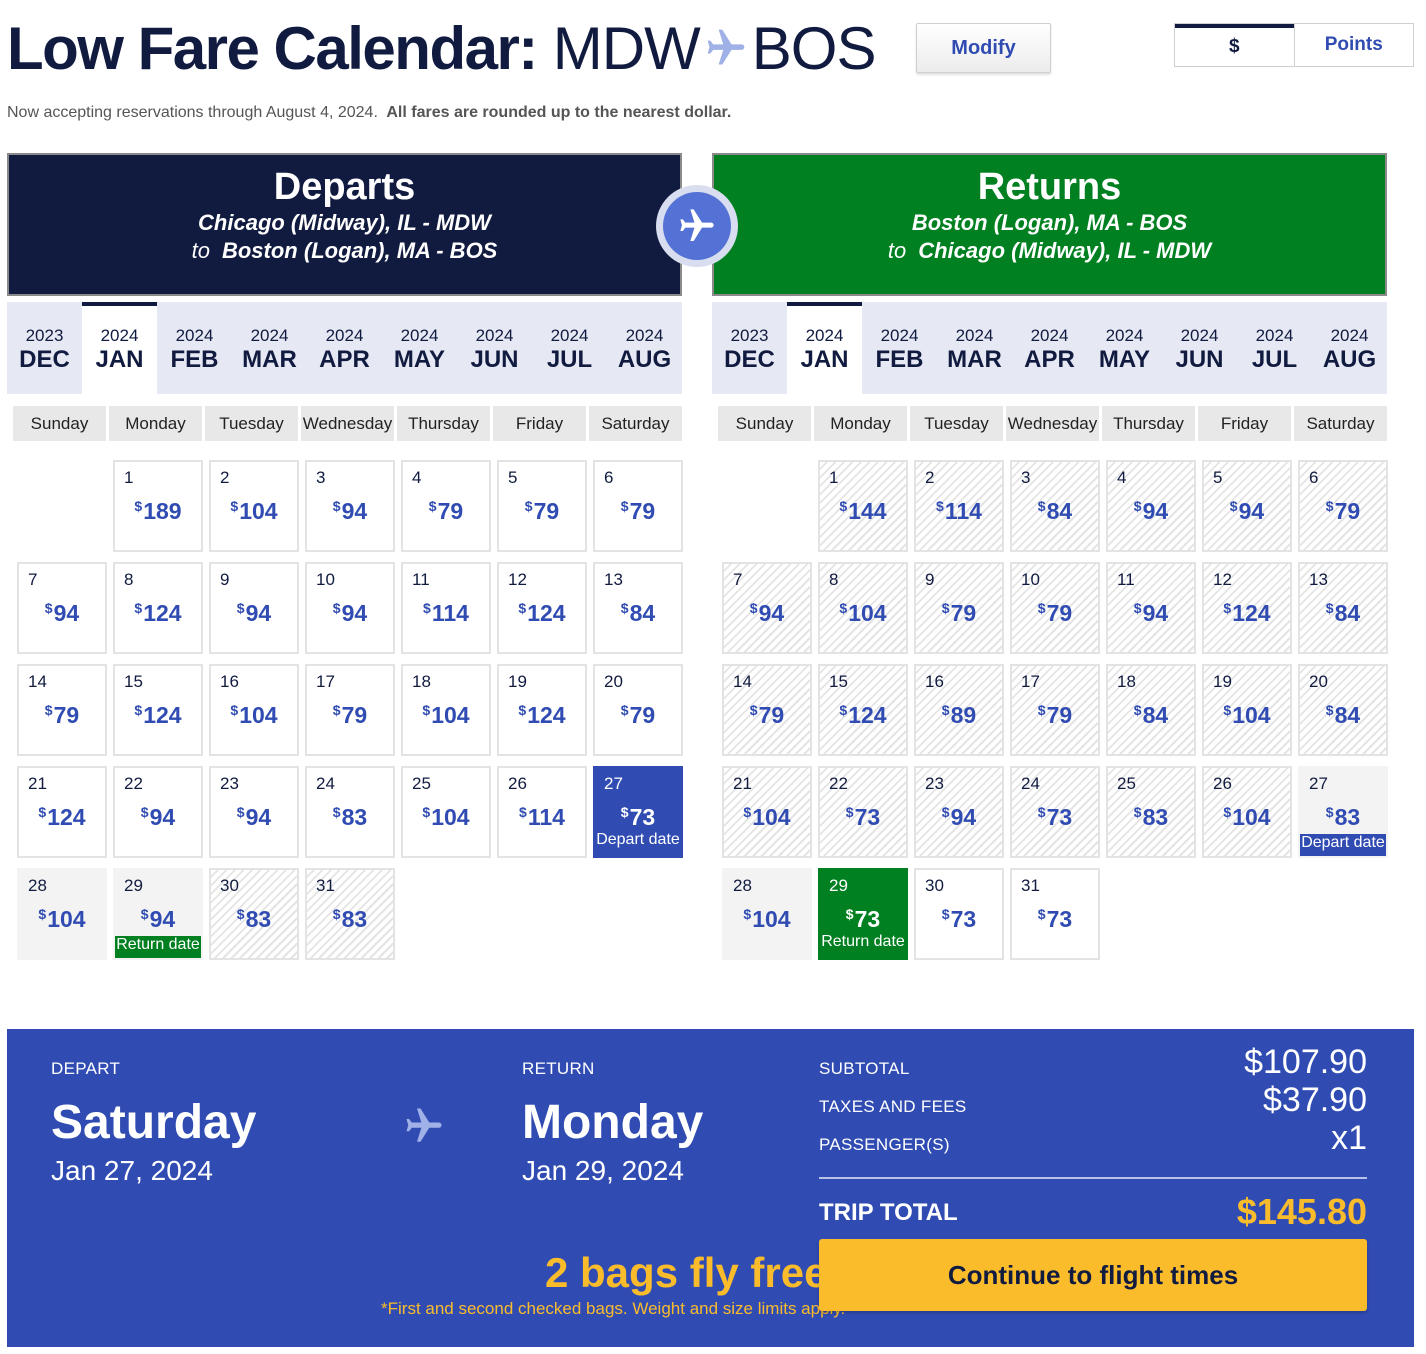  I want to click on depart-month-tab-jan: 2024 JAN, so click(119, 348).